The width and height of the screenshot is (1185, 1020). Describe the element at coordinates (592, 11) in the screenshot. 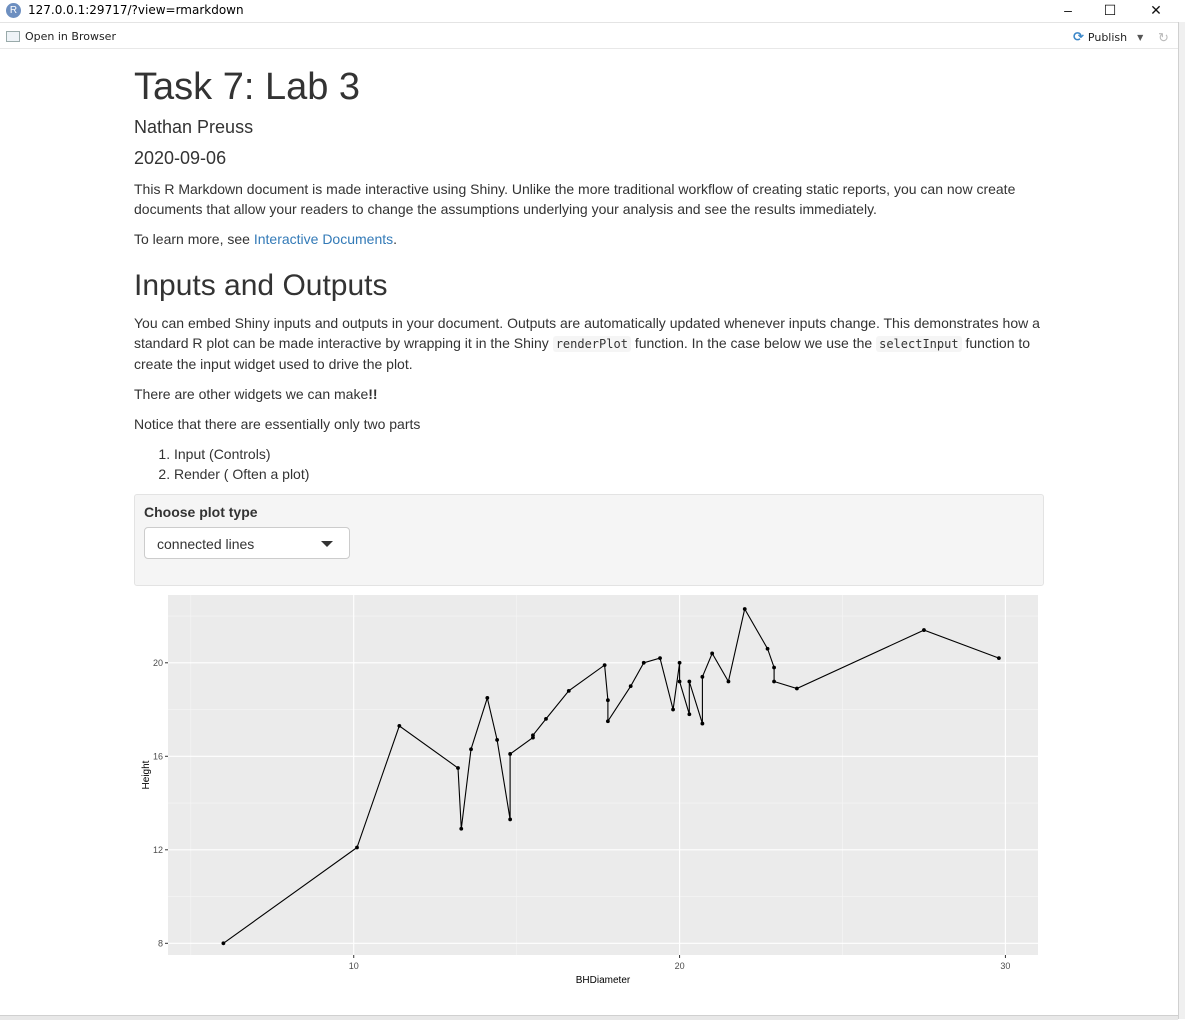

I see `window-titlebar: R 127.0.0.1:29717/?view=rmarkdown – ☐ ✕` at that location.